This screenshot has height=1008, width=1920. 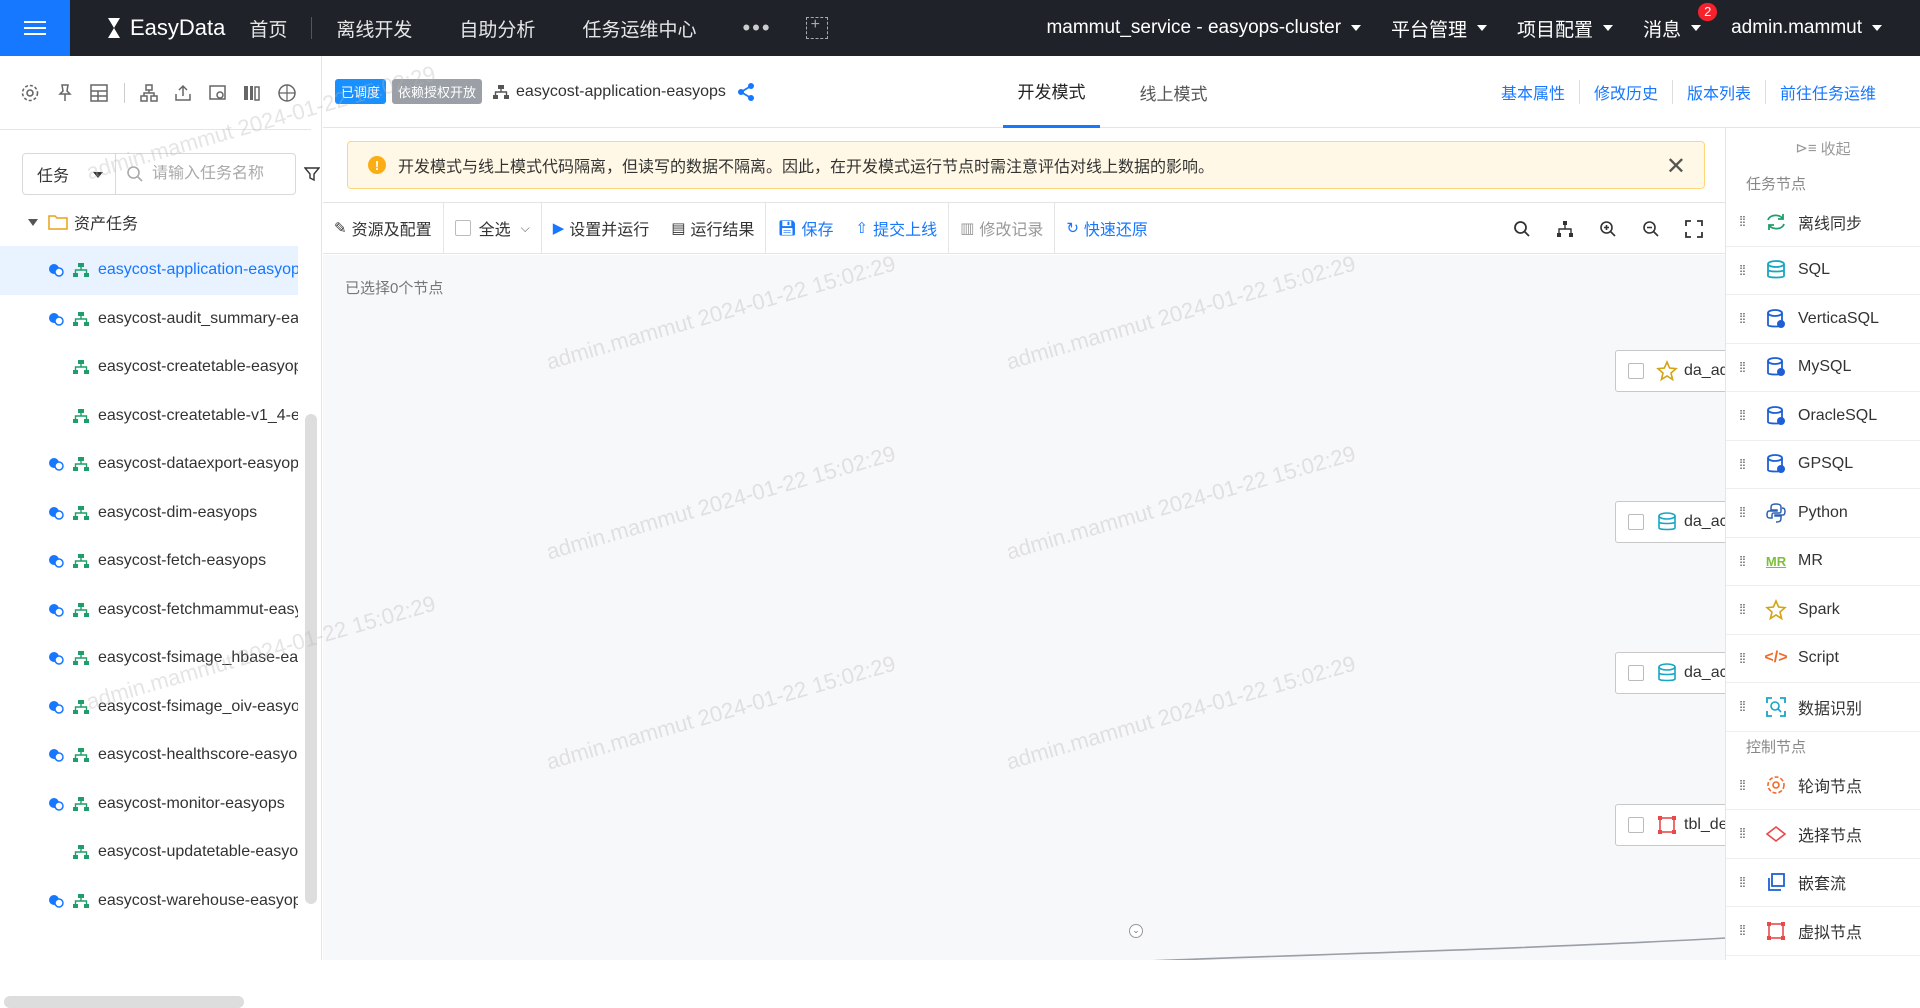 I want to click on image-search-icon, so click(x=218, y=93).